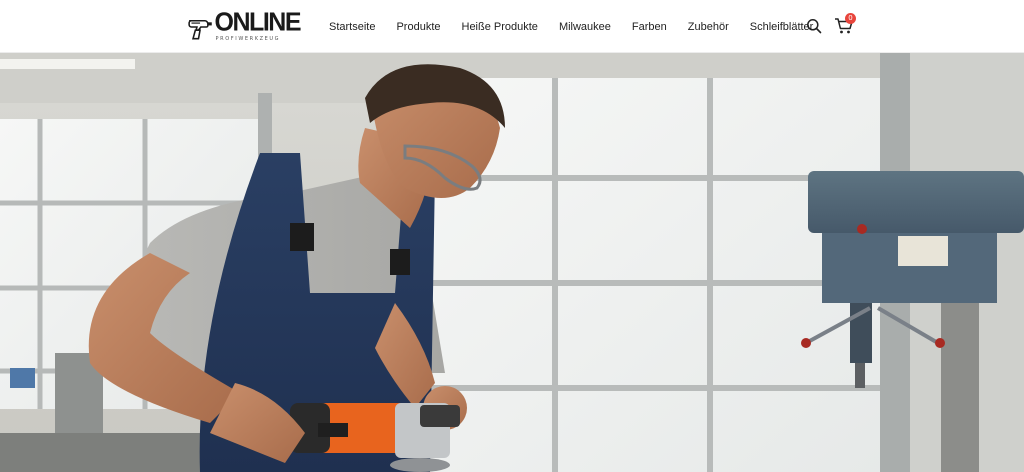 This screenshot has height=472, width=1024. I want to click on nav-item-milwaukee: Milwaukee, so click(585, 27).